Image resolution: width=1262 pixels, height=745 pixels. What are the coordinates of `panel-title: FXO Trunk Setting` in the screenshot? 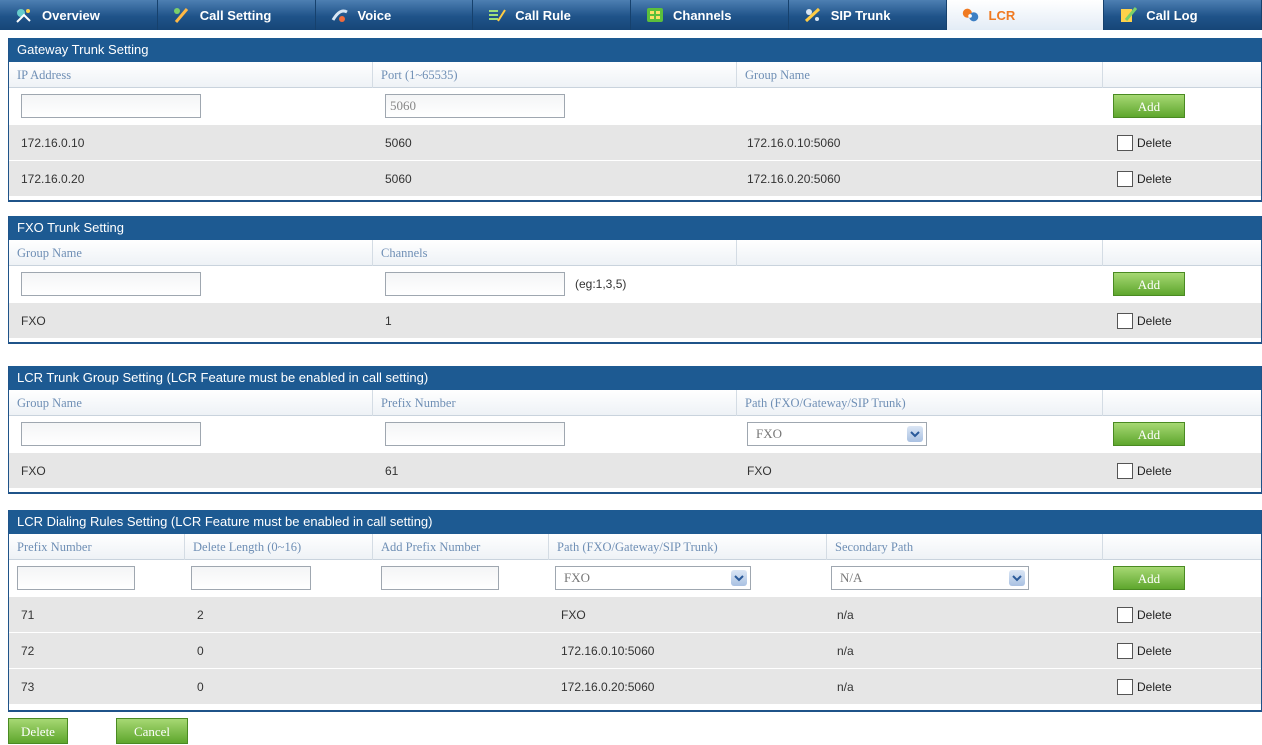 It's located at (635, 228).